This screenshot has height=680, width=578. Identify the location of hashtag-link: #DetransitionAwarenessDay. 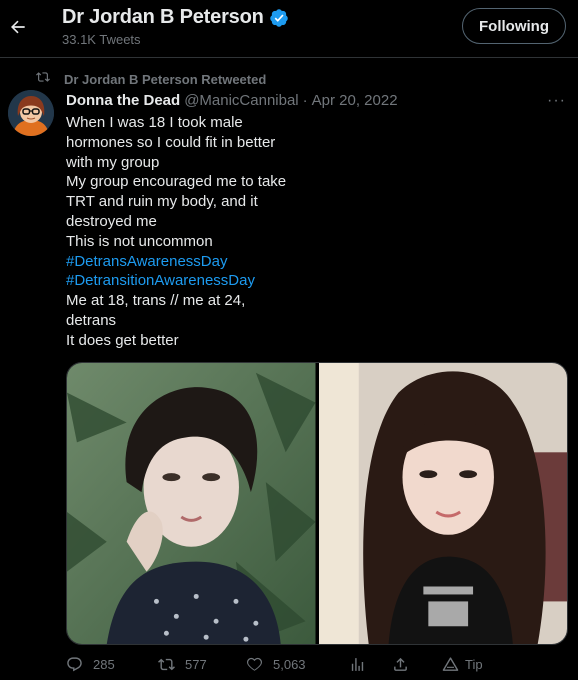
(216, 281).